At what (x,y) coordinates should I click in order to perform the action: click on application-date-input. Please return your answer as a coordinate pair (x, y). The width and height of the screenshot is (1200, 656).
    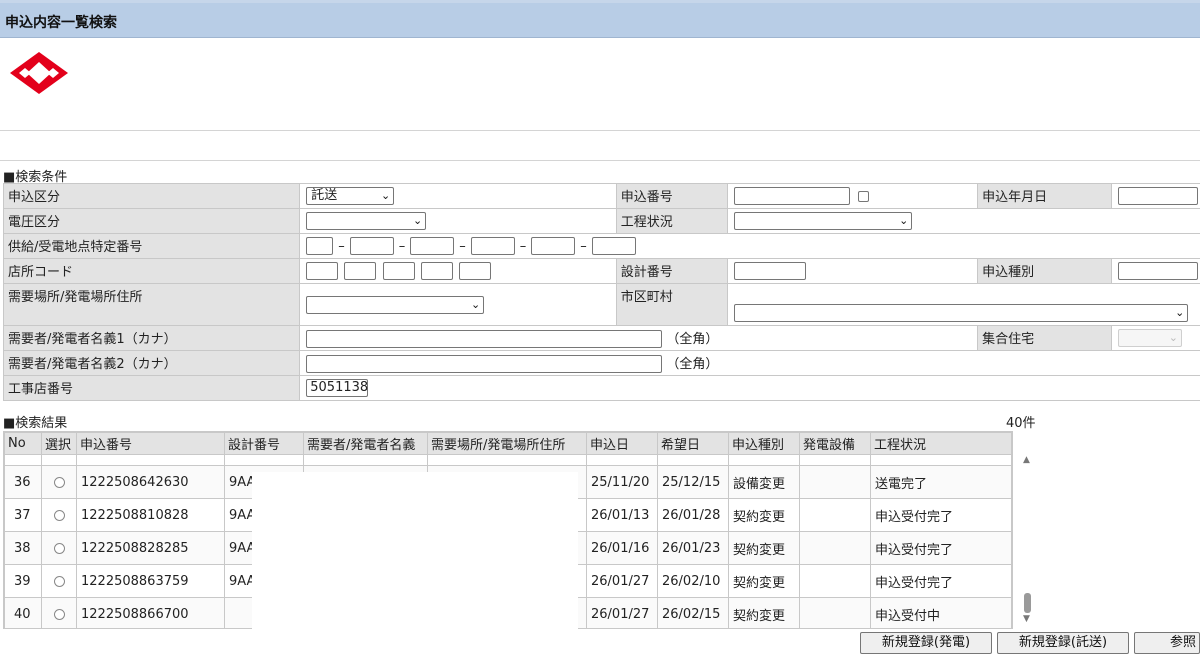
    Looking at the image, I should click on (1157, 196).